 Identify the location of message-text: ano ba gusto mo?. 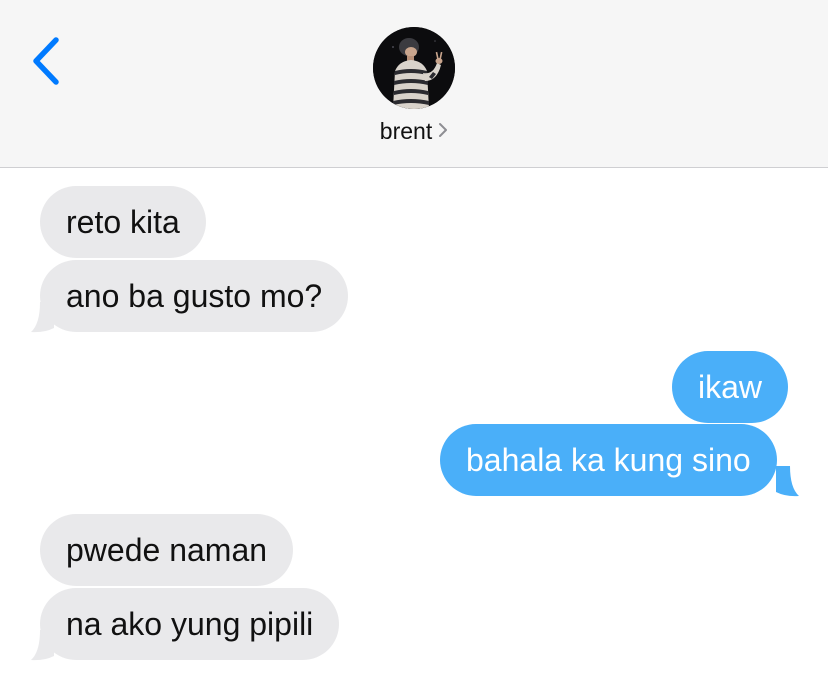
(194, 296).